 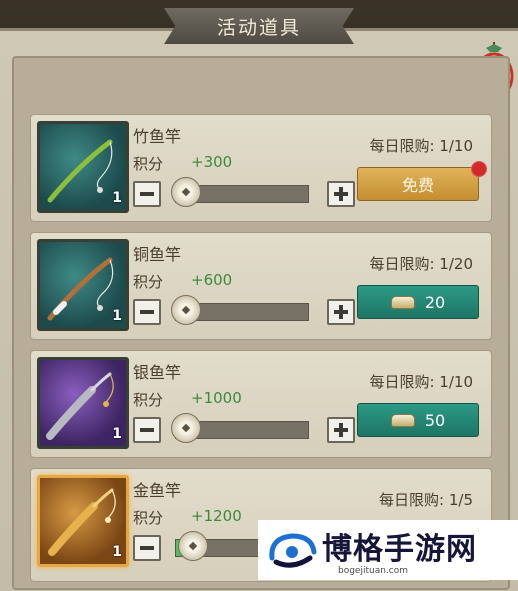 What do you see at coordinates (418, 302) in the screenshot?
I see `buy-button: 20` at bounding box center [418, 302].